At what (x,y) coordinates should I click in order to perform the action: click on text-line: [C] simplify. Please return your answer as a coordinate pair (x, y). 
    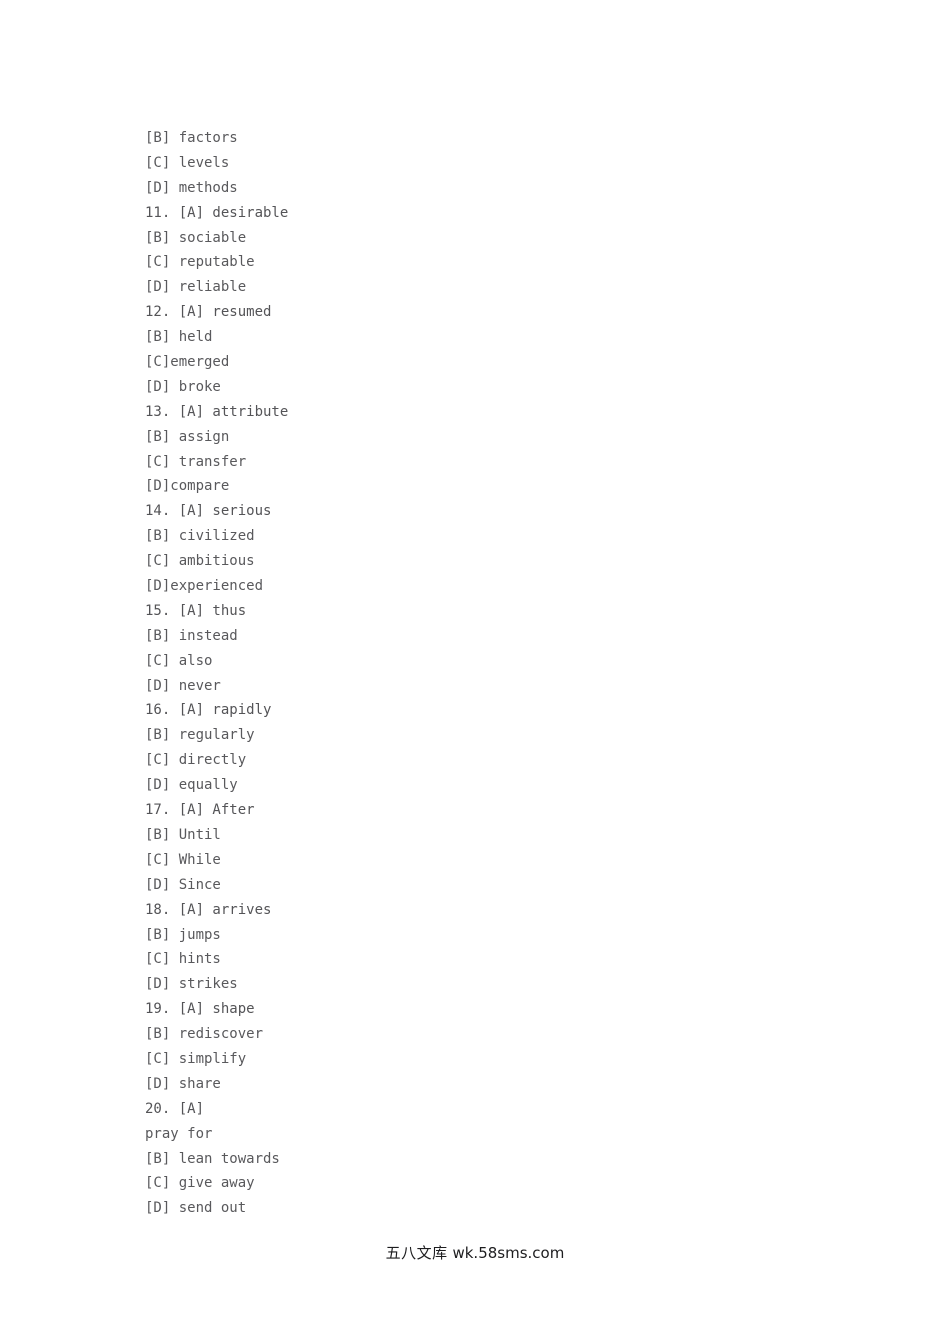
    Looking at the image, I should click on (196, 1058).